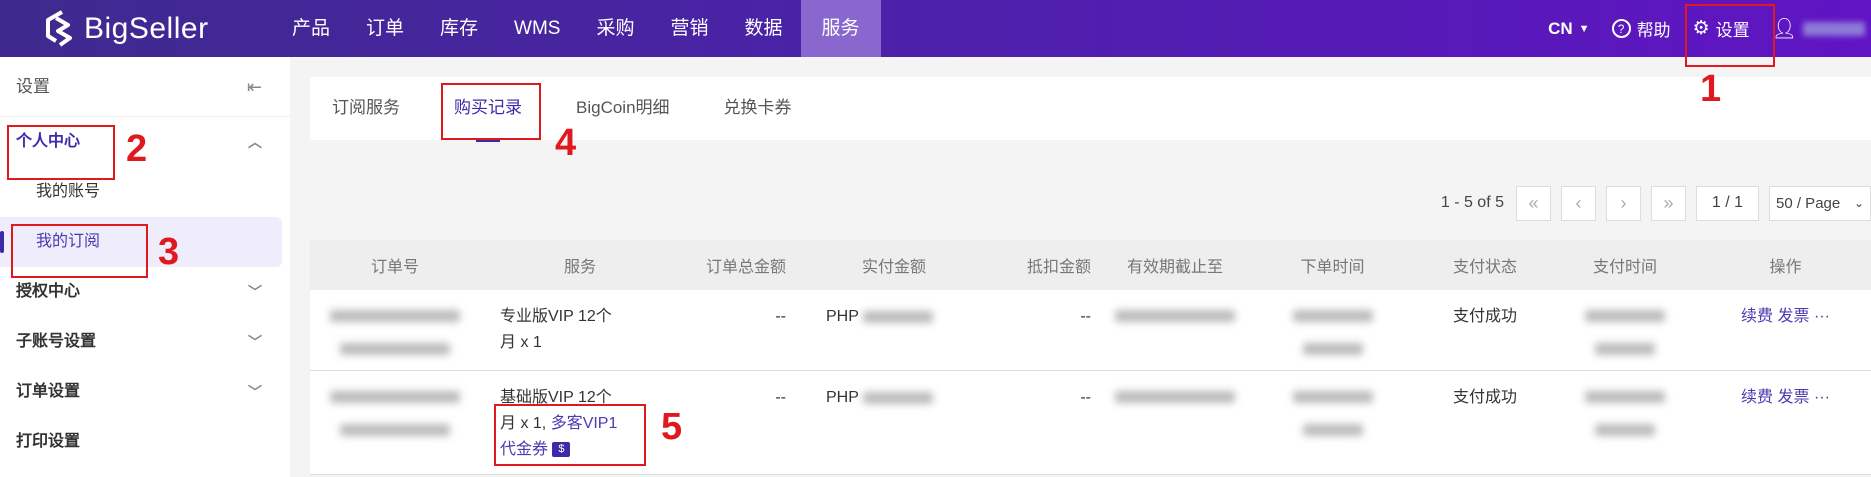 This screenshot has width=1871, height=477. What do you see at coordinates (48, 291) in the screenshot?
I see `group-label: 授权中心` at bounding box center [48, 291].